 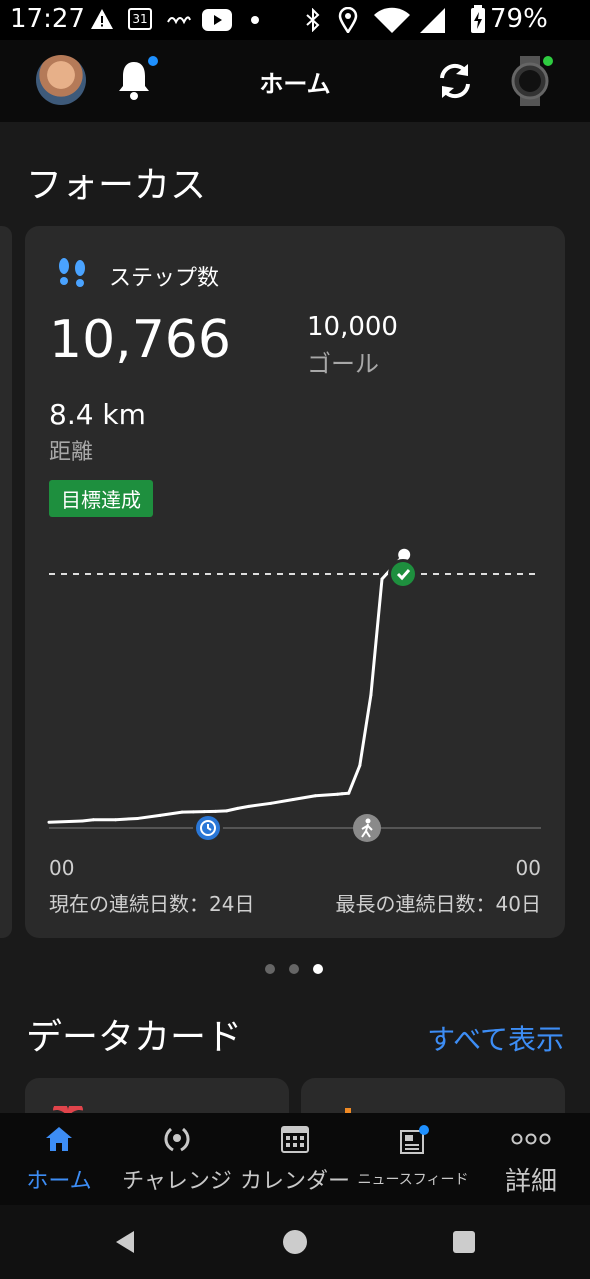 I want to click on distance-label: 距離, so click(x=71, y=452).